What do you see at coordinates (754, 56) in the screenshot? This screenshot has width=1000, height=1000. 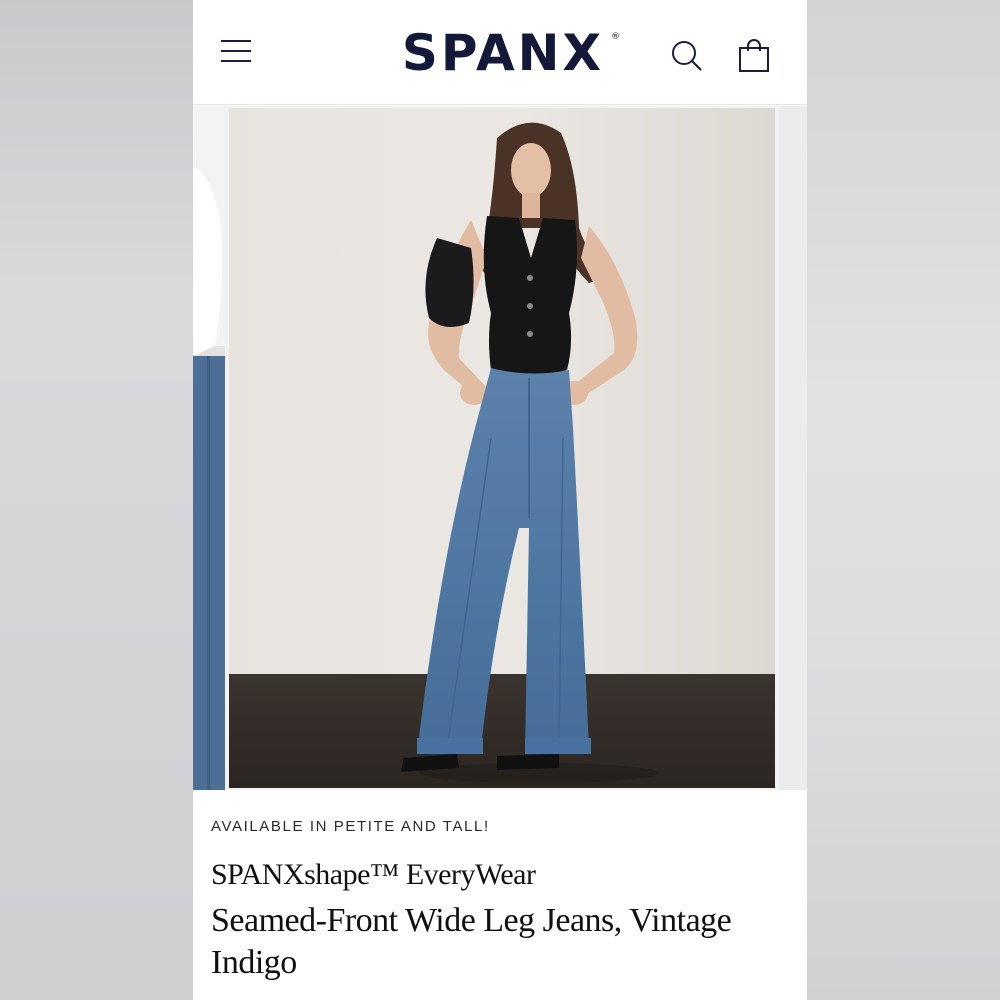 I see `shopping-bag-icon` at bounding box center [754, 56].